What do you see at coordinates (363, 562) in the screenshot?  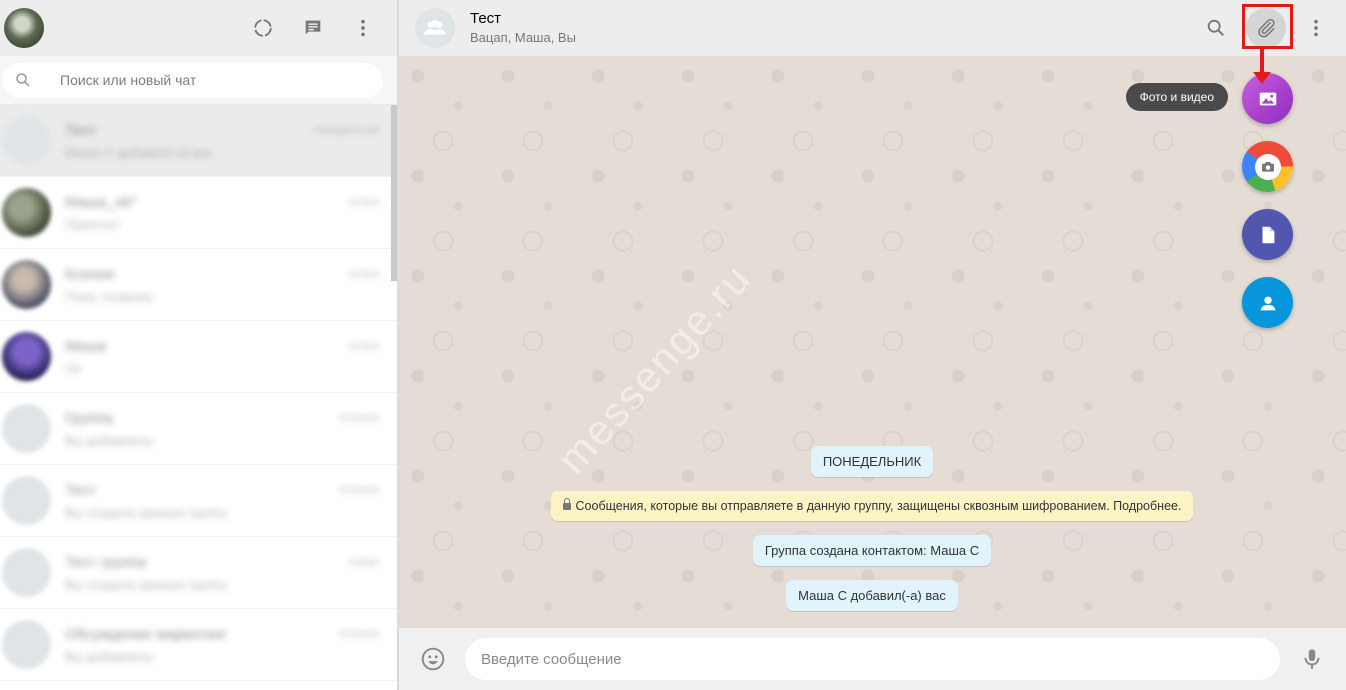 I see `chat-time: среда` at bounding box center [363, 562].